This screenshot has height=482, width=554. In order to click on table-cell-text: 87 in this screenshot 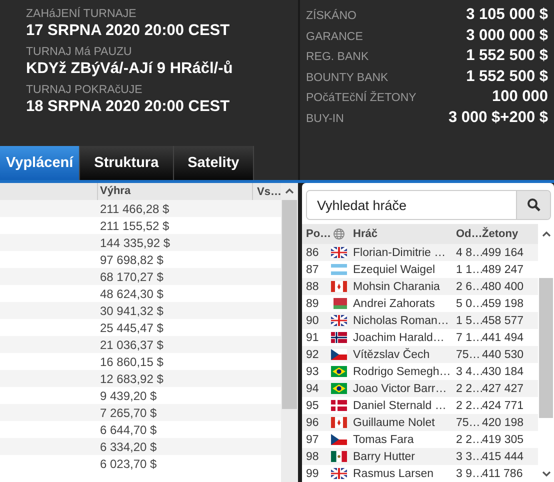, I will do `click(312, 270)`.